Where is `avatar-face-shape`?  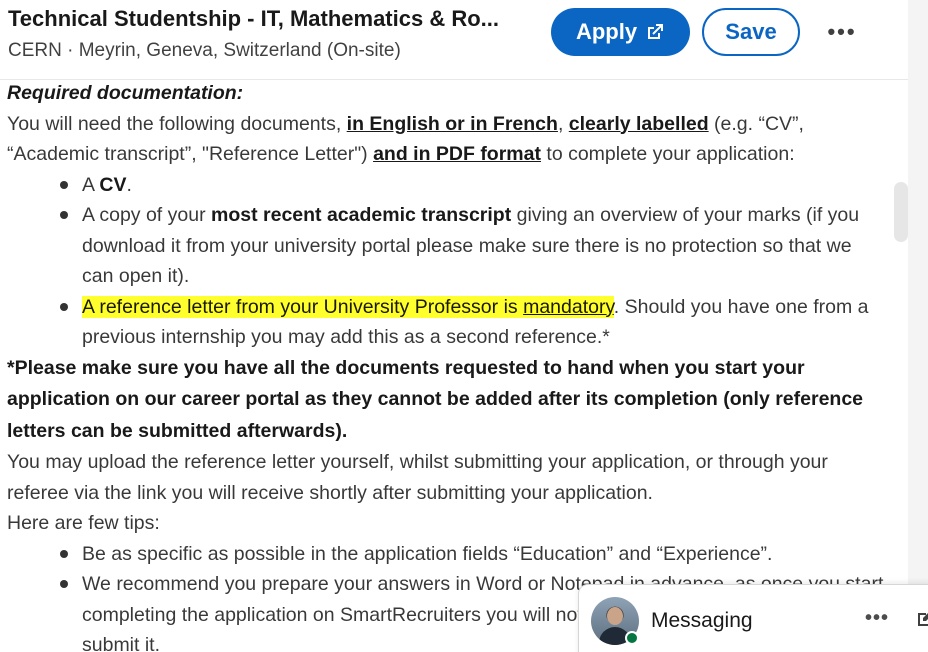 avatar-face-shape is located at coordinates (615, 616).